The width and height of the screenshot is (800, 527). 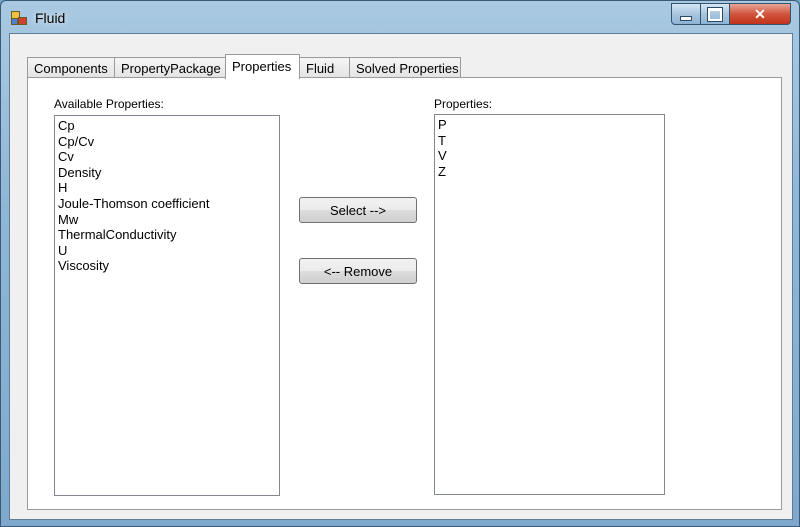 What do you see at coordinates (167, 220) in the screenshot?
I see `list-item: Mw` at bounding box center [167, 220].